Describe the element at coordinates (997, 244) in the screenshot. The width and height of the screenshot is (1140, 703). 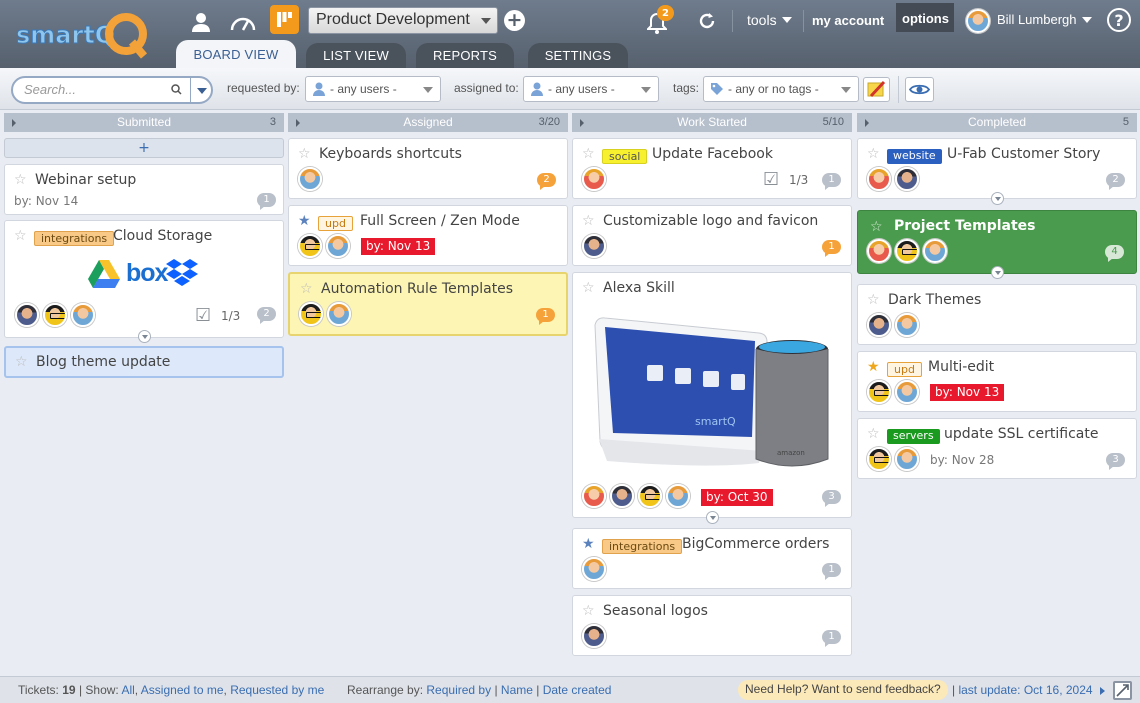
I see `card-project-templates: ☆ Project Templates 4` at that location.